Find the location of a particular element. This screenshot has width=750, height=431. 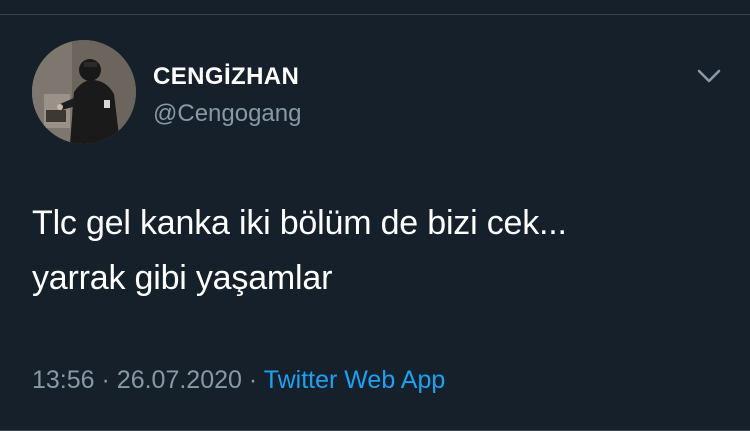

avatar-photo is located at coordinates (84, 92).